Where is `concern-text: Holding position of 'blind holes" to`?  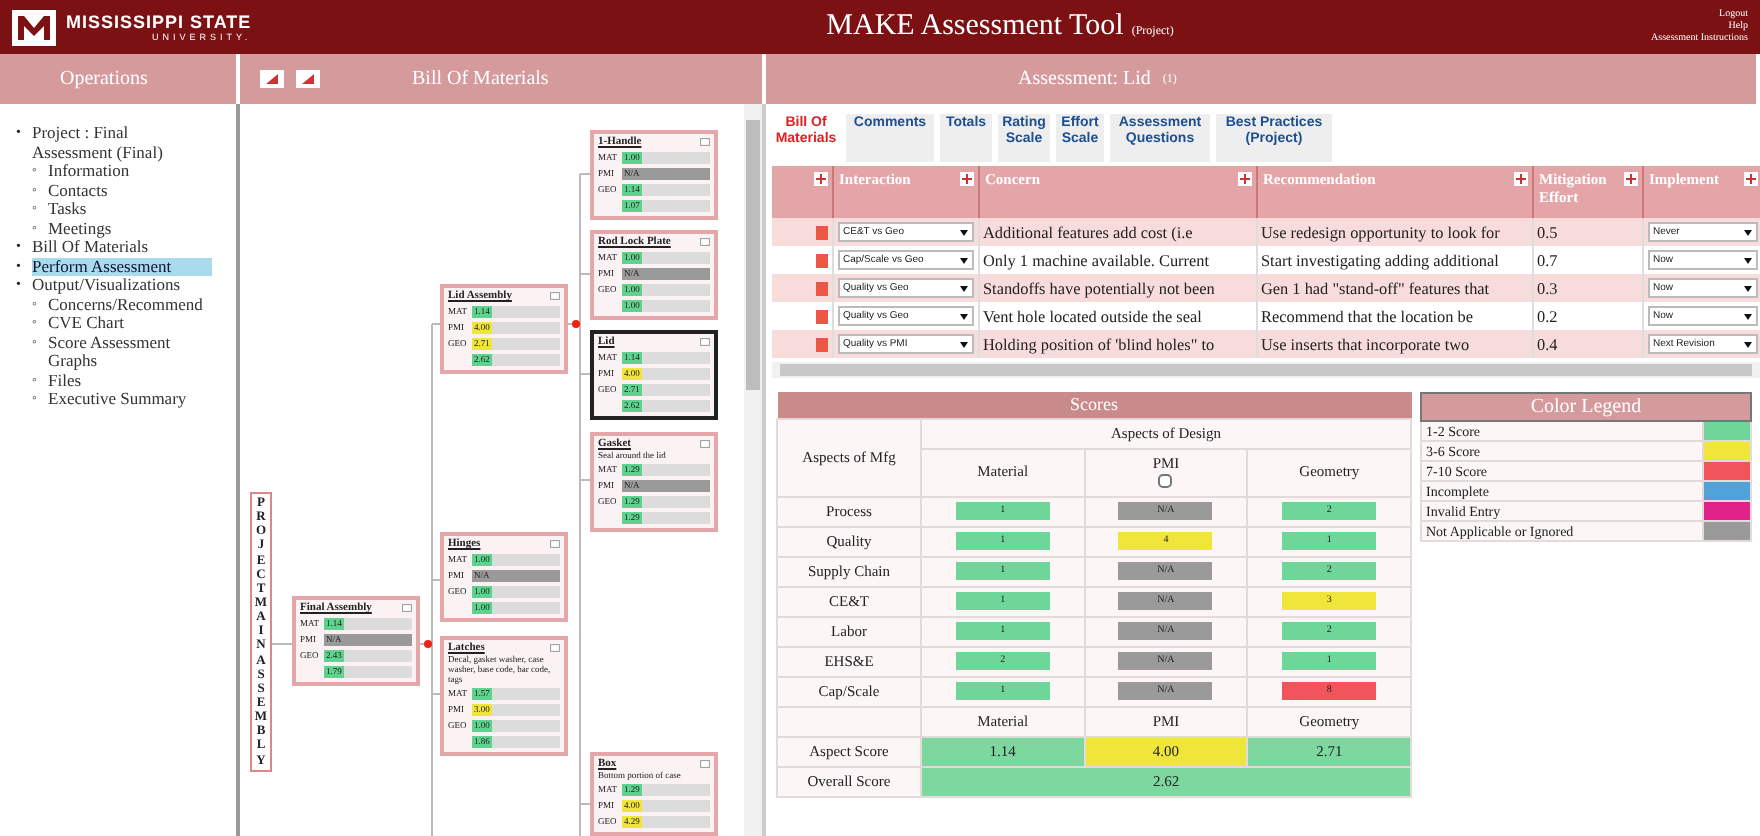
concern-text: Holding position of 'blind holes" to is located at coordinates (1099, 344).